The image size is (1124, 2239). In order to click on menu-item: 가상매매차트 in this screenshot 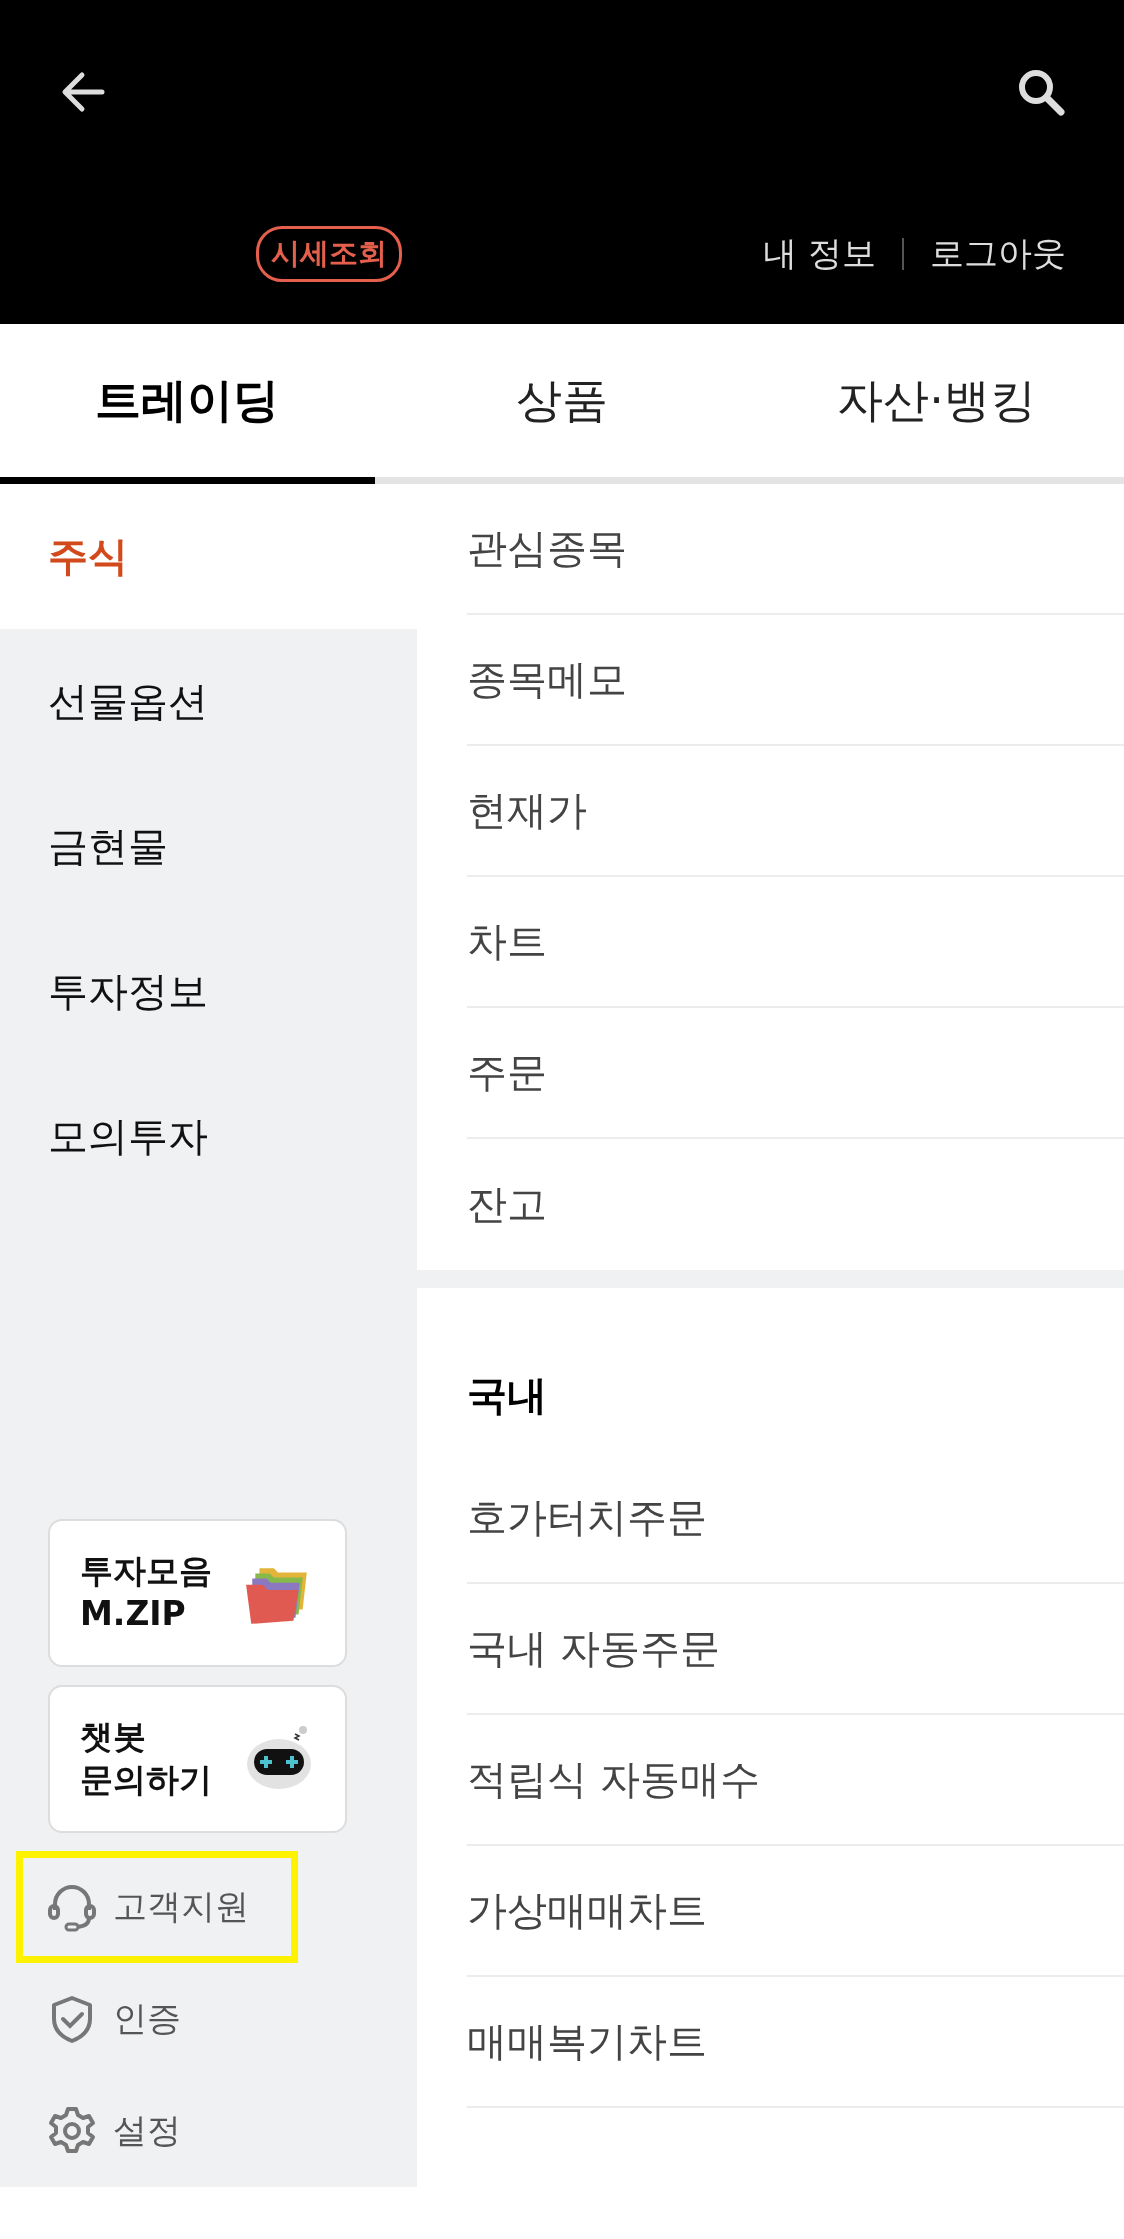, I will do `click(795, 1911)`.